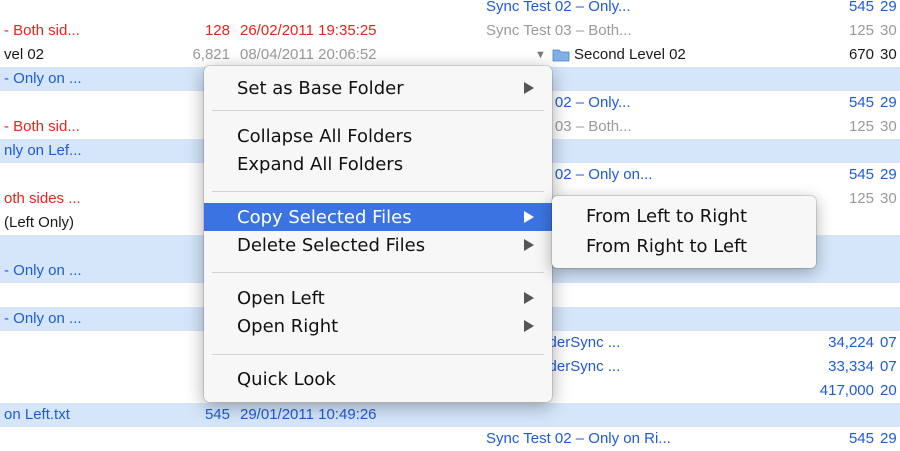  I want to click on menu-item-open-right: Open Right, so click(378, 326).